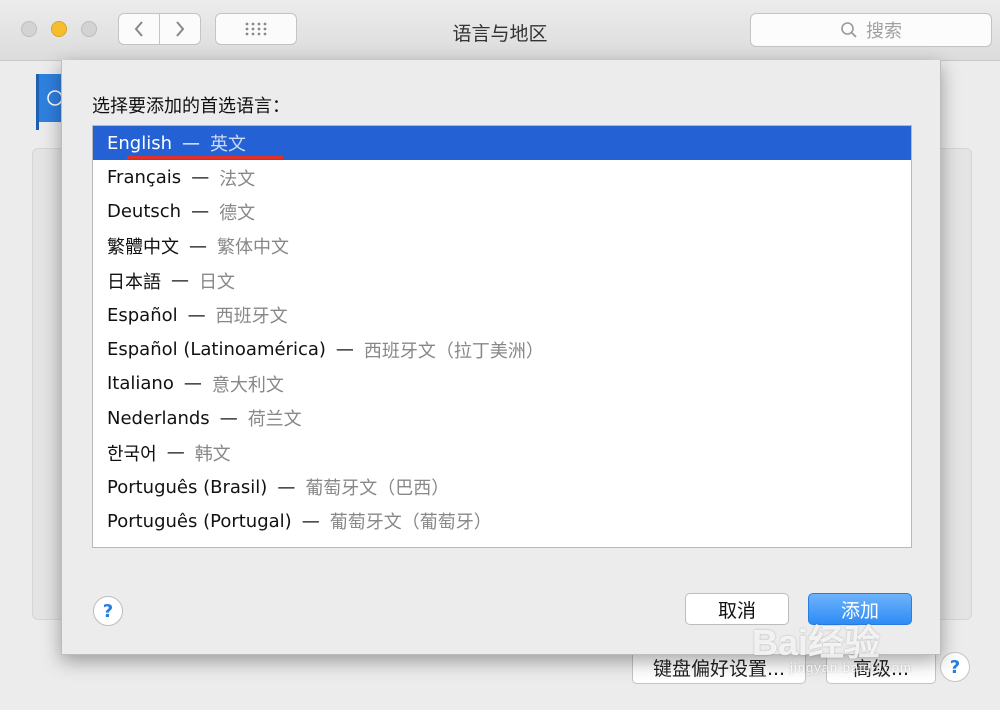 The width and height of the screenshot is (1000, 710). I want to click on language-chinese-name: 法文, so click(237, 179).